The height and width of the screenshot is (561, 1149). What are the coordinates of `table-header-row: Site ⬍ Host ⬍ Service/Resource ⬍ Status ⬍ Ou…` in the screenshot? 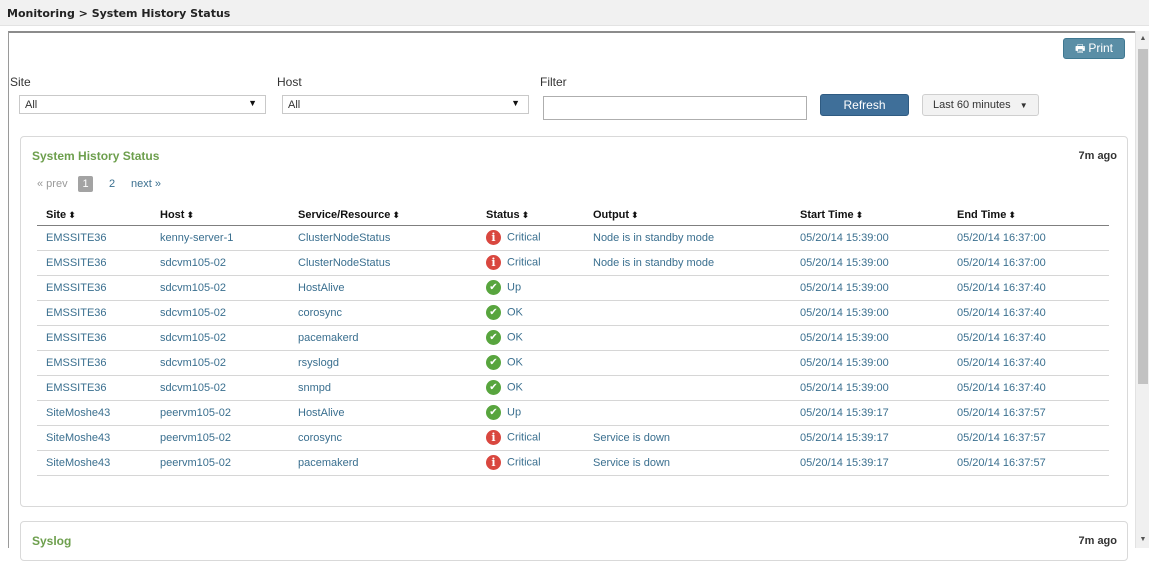 It's located at (573, 215).